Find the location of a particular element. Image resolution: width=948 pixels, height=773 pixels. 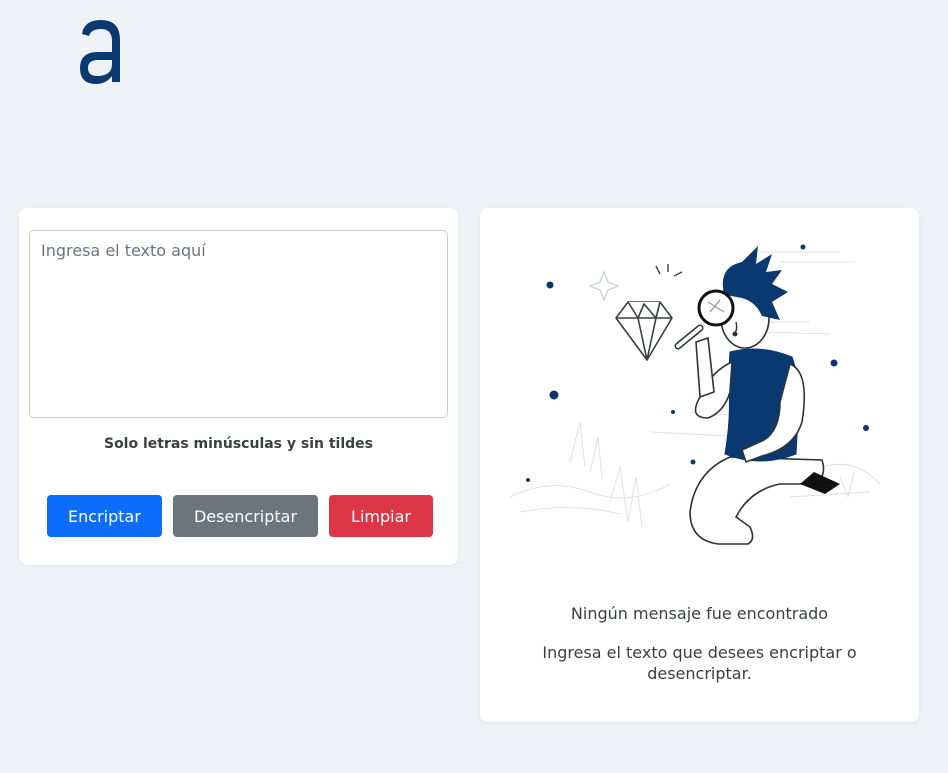

output-empty-title: Ningún mensaje fue encontrado is located at coordinates (699, 613).